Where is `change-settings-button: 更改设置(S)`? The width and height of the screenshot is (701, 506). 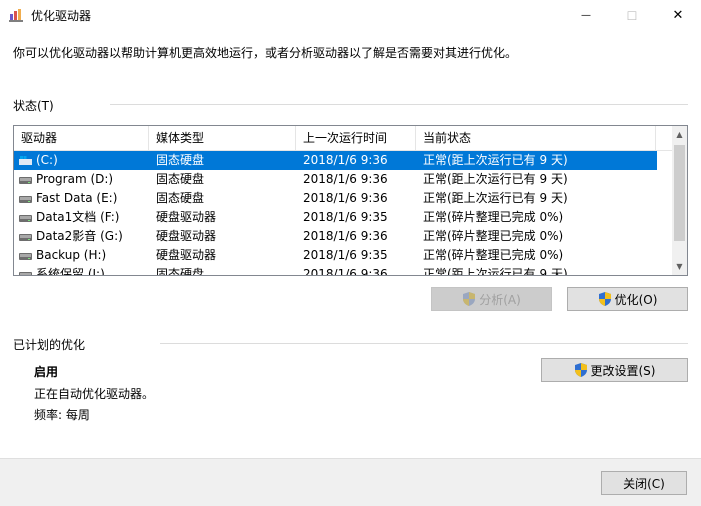
change-settings-button: 更改设置(S) is located at coordinates (614, 370).